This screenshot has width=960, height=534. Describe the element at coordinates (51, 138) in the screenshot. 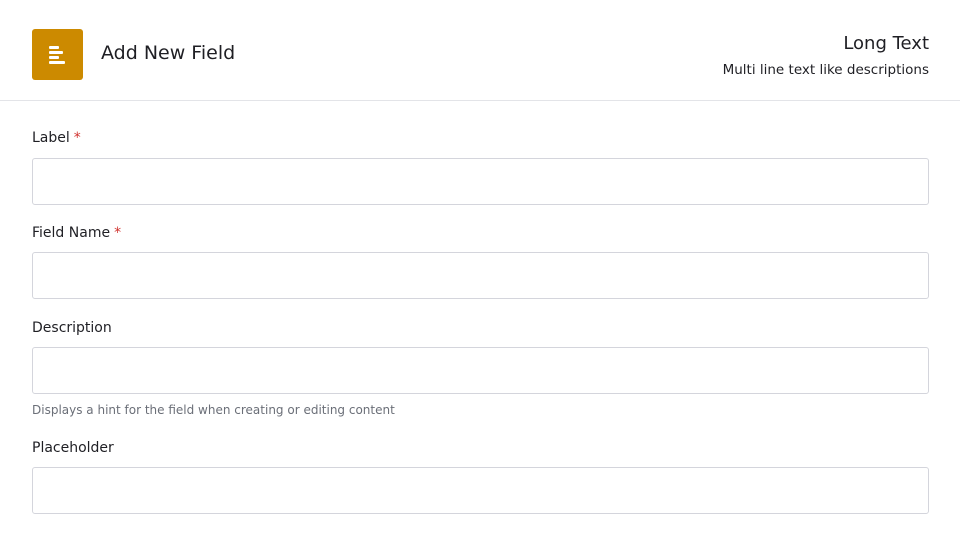

I see `label-text: Label` at that location.